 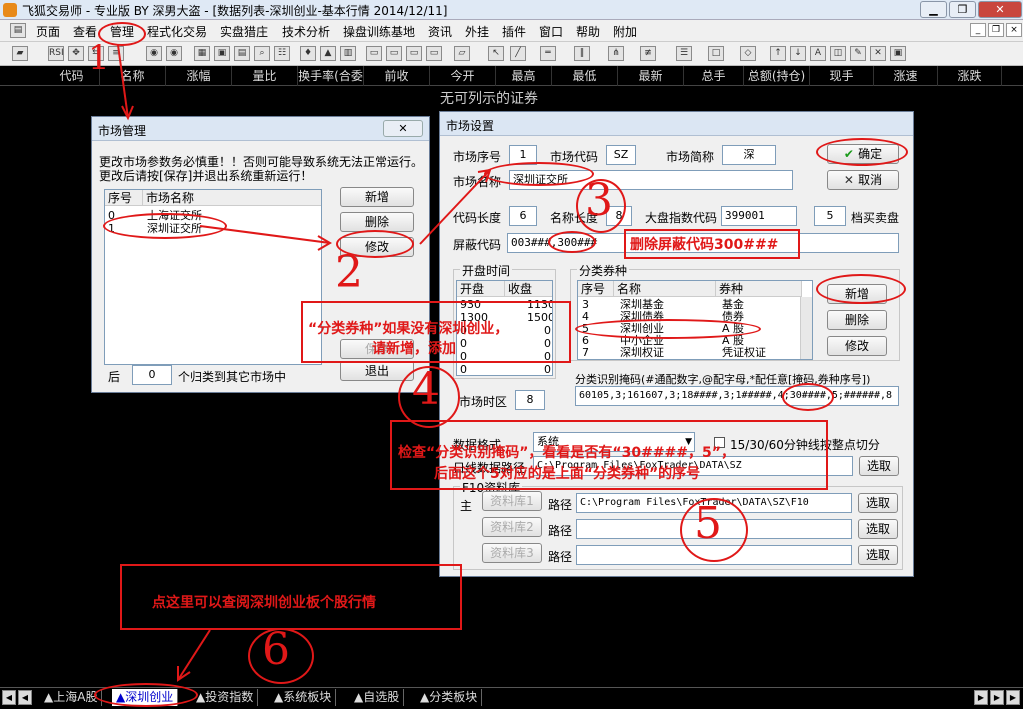 What do you see at coordinates (426, 389) in the screenshot?
I see `step-number-4: 4` at bounding box center [426, 389].